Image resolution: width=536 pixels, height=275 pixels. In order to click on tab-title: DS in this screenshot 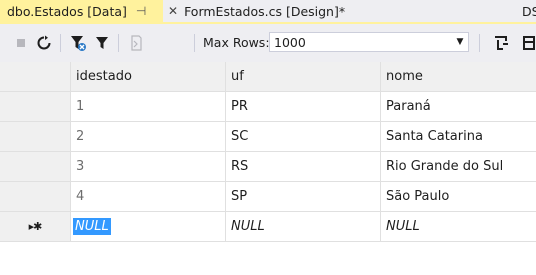, I will do `click(529, 11)`.